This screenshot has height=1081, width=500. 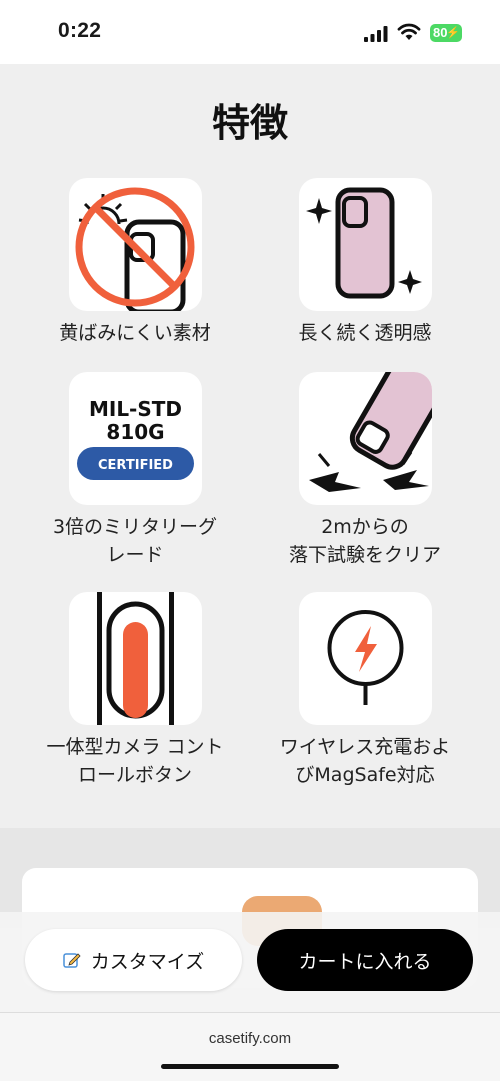 I want to click on cart-label: カートに入れる, so click(x=365, y=961).